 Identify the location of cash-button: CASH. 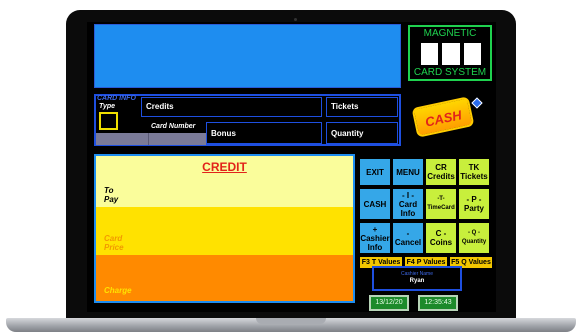
(375, 204).